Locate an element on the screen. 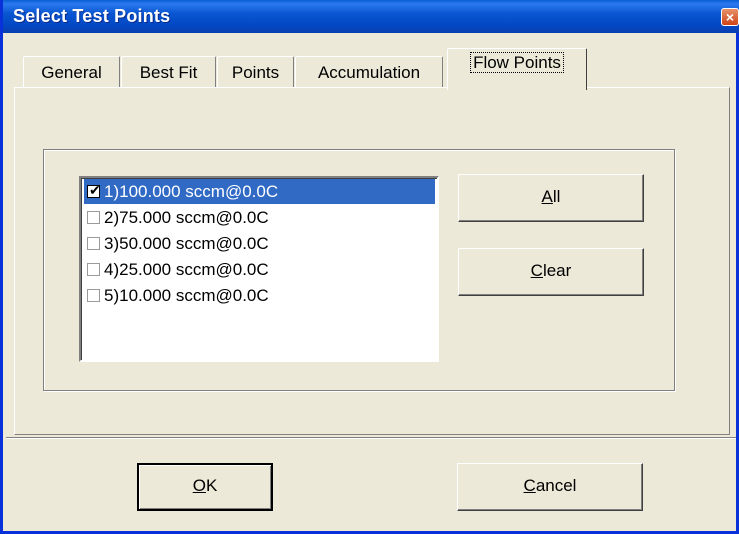 The width and height of the screenshot is (739, 534). mnemonic: O is located at coordinates (199, 485).